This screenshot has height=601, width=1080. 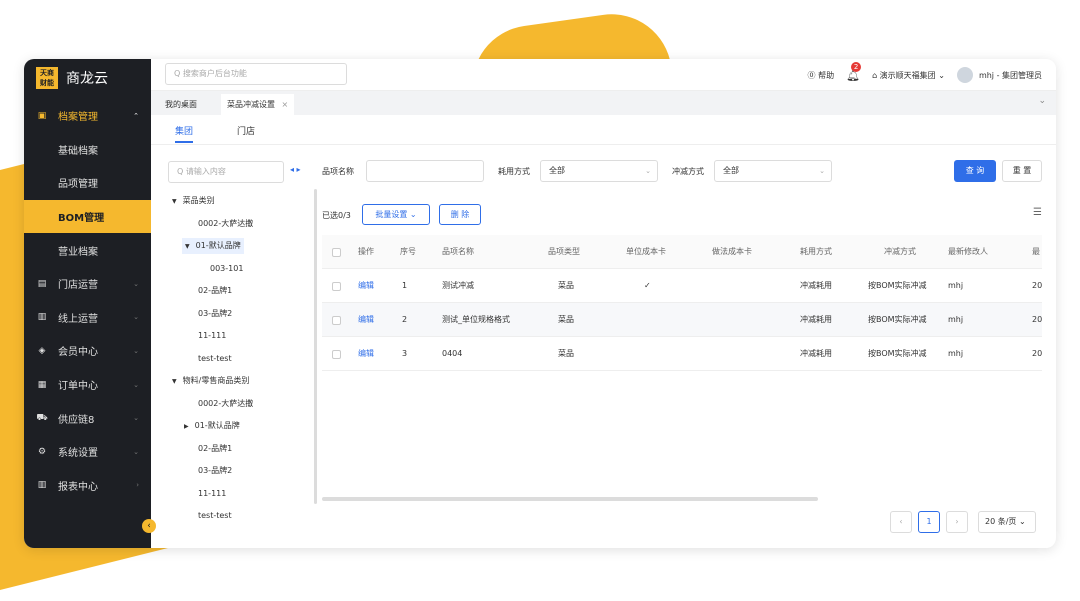 I want to click on tree-scrollbar, so click(x=315, y=346).